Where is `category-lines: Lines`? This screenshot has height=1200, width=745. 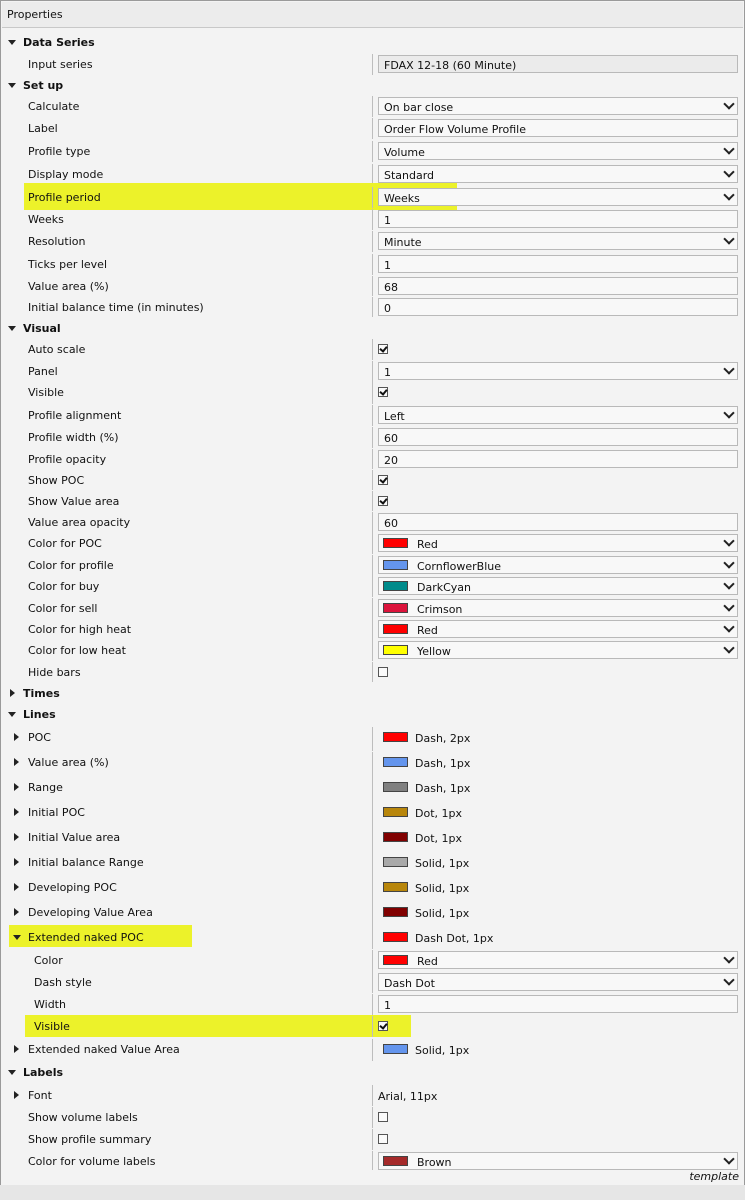 category-lines: Lines is located at coordinates (372, 715).